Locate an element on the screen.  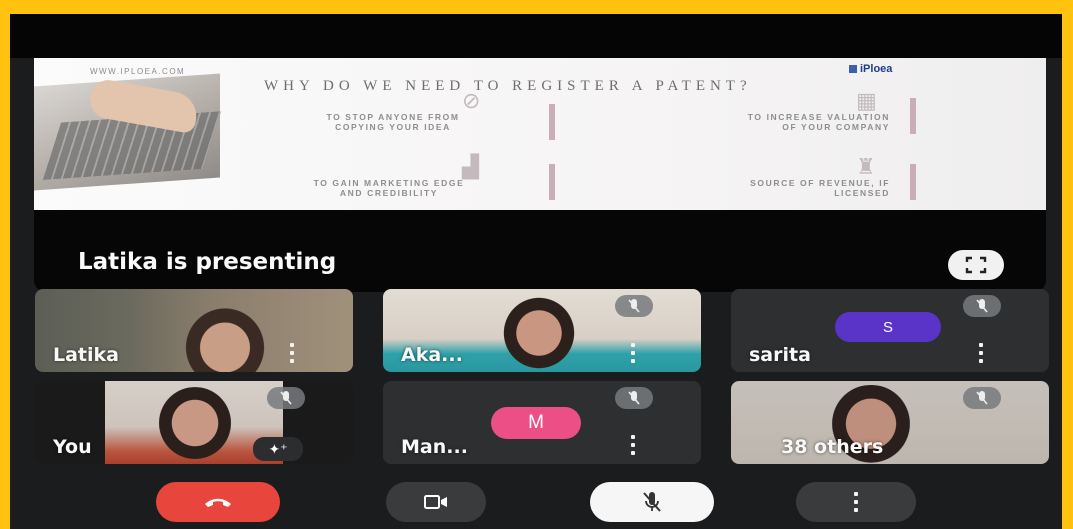
participant-avatar: M is located at coordinates (536, 423).